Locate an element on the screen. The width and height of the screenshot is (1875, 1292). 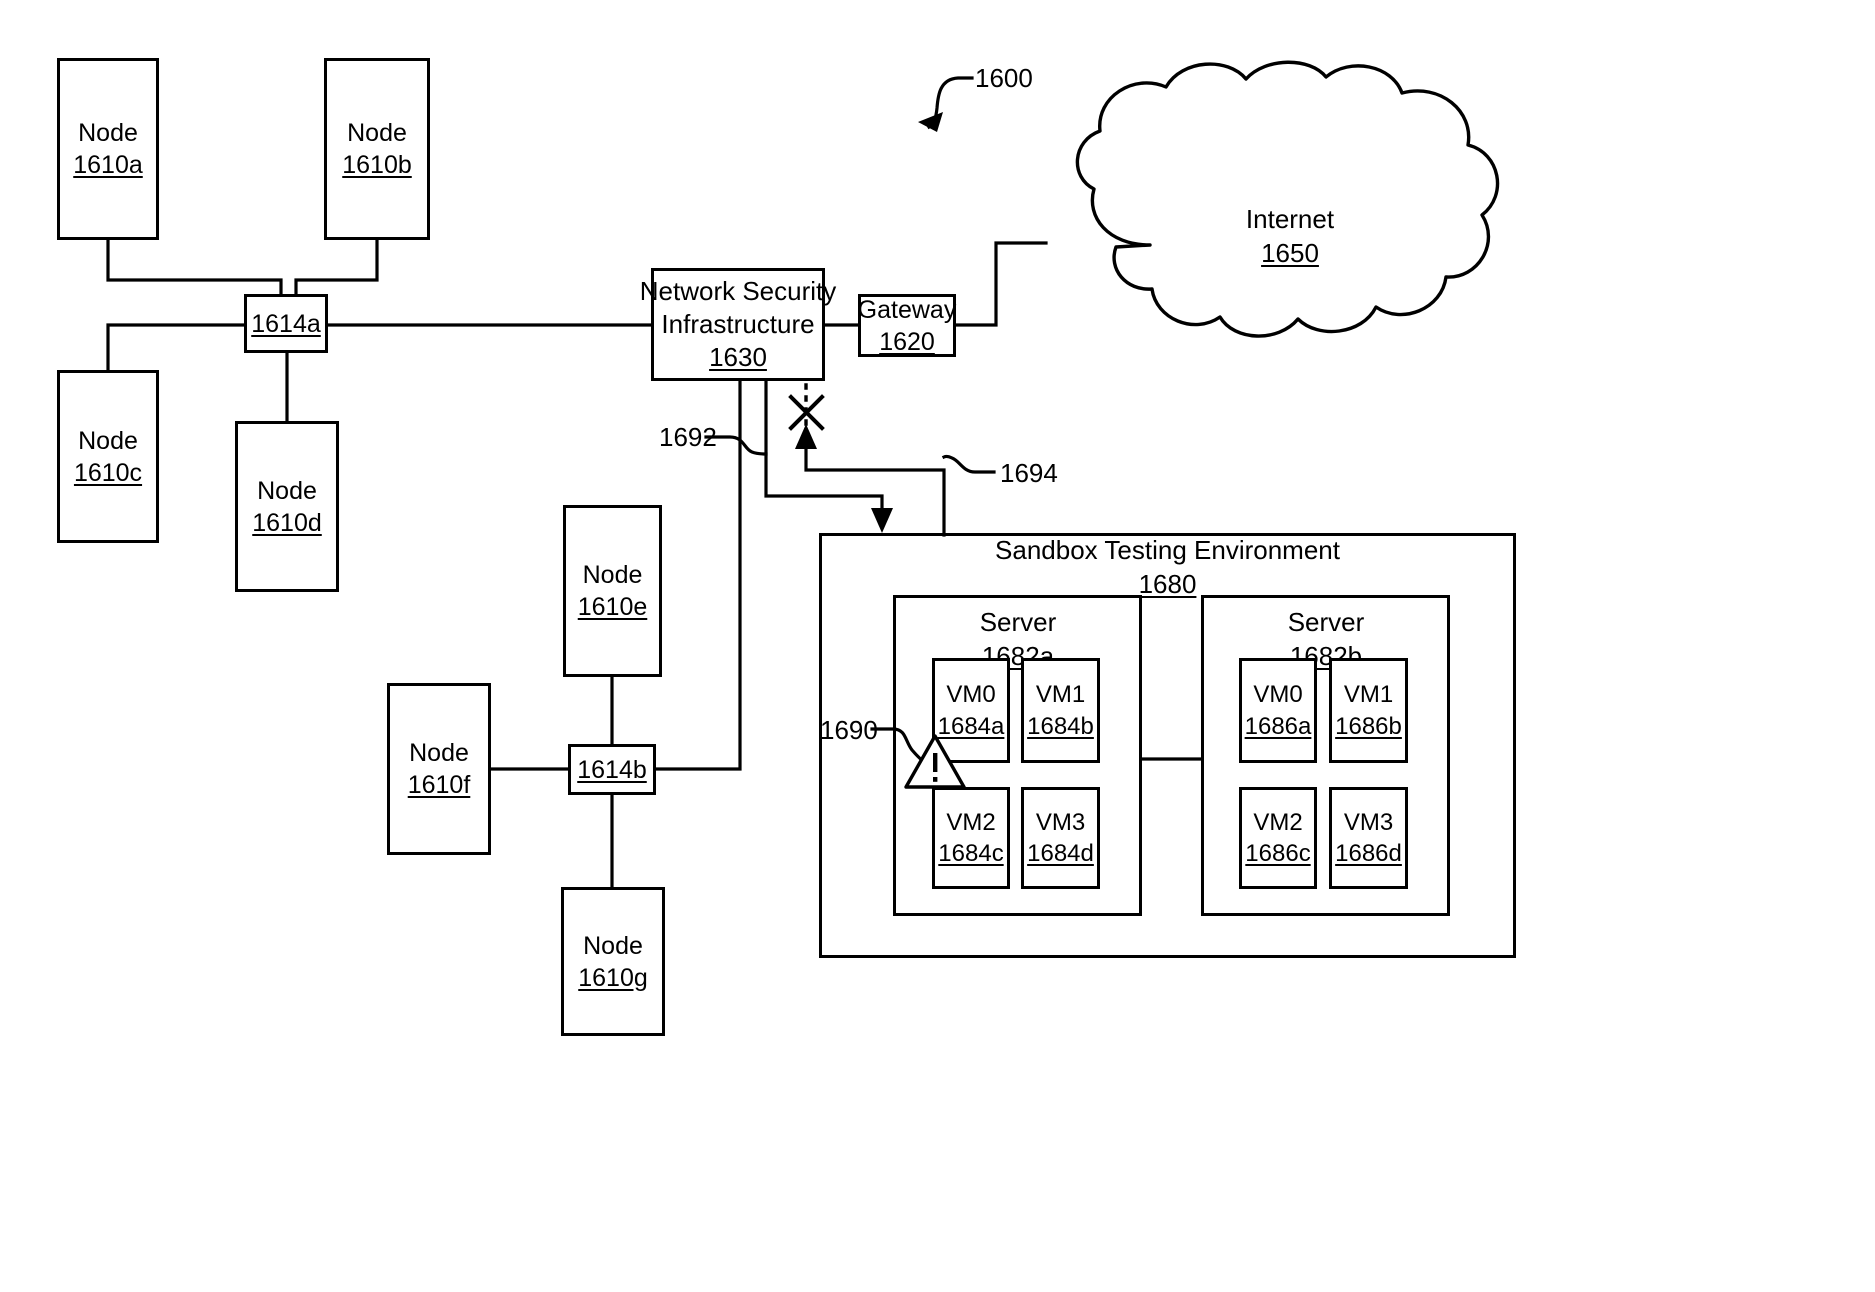
sandbox-label: Sandbox Testing Environment is located at coordinates (1167, 550).